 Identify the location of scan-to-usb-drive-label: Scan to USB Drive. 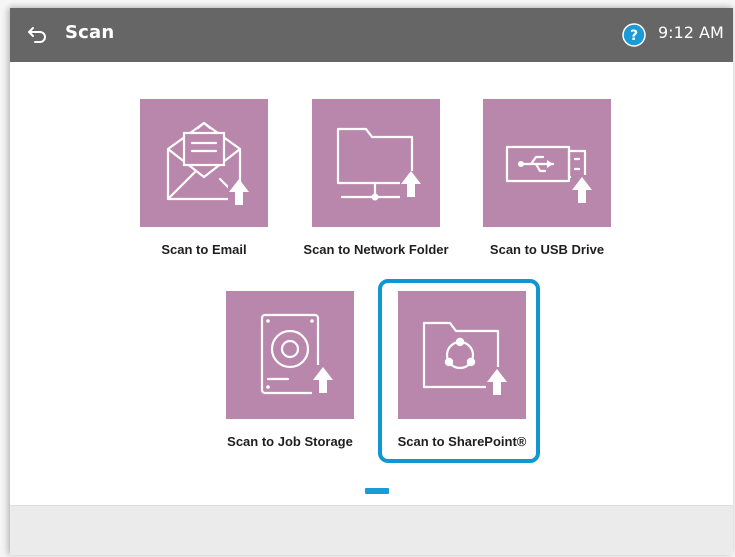
(547, 249).